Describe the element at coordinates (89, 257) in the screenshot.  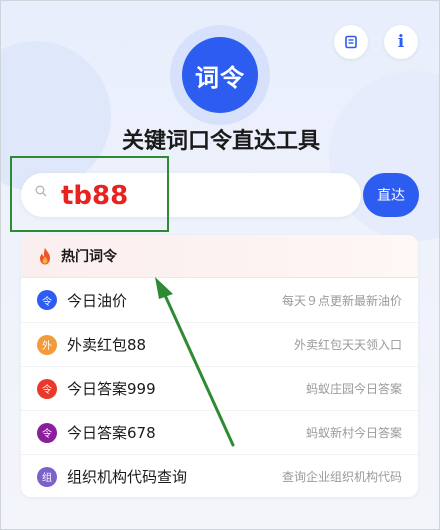
I see `hot-keywords-title: 热门词令` at that location.